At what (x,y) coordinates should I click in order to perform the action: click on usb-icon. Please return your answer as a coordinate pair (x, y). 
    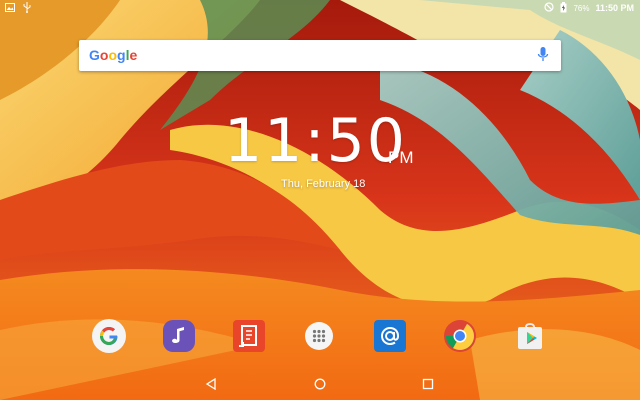
    Looking at the image, I should click on (27, 8).